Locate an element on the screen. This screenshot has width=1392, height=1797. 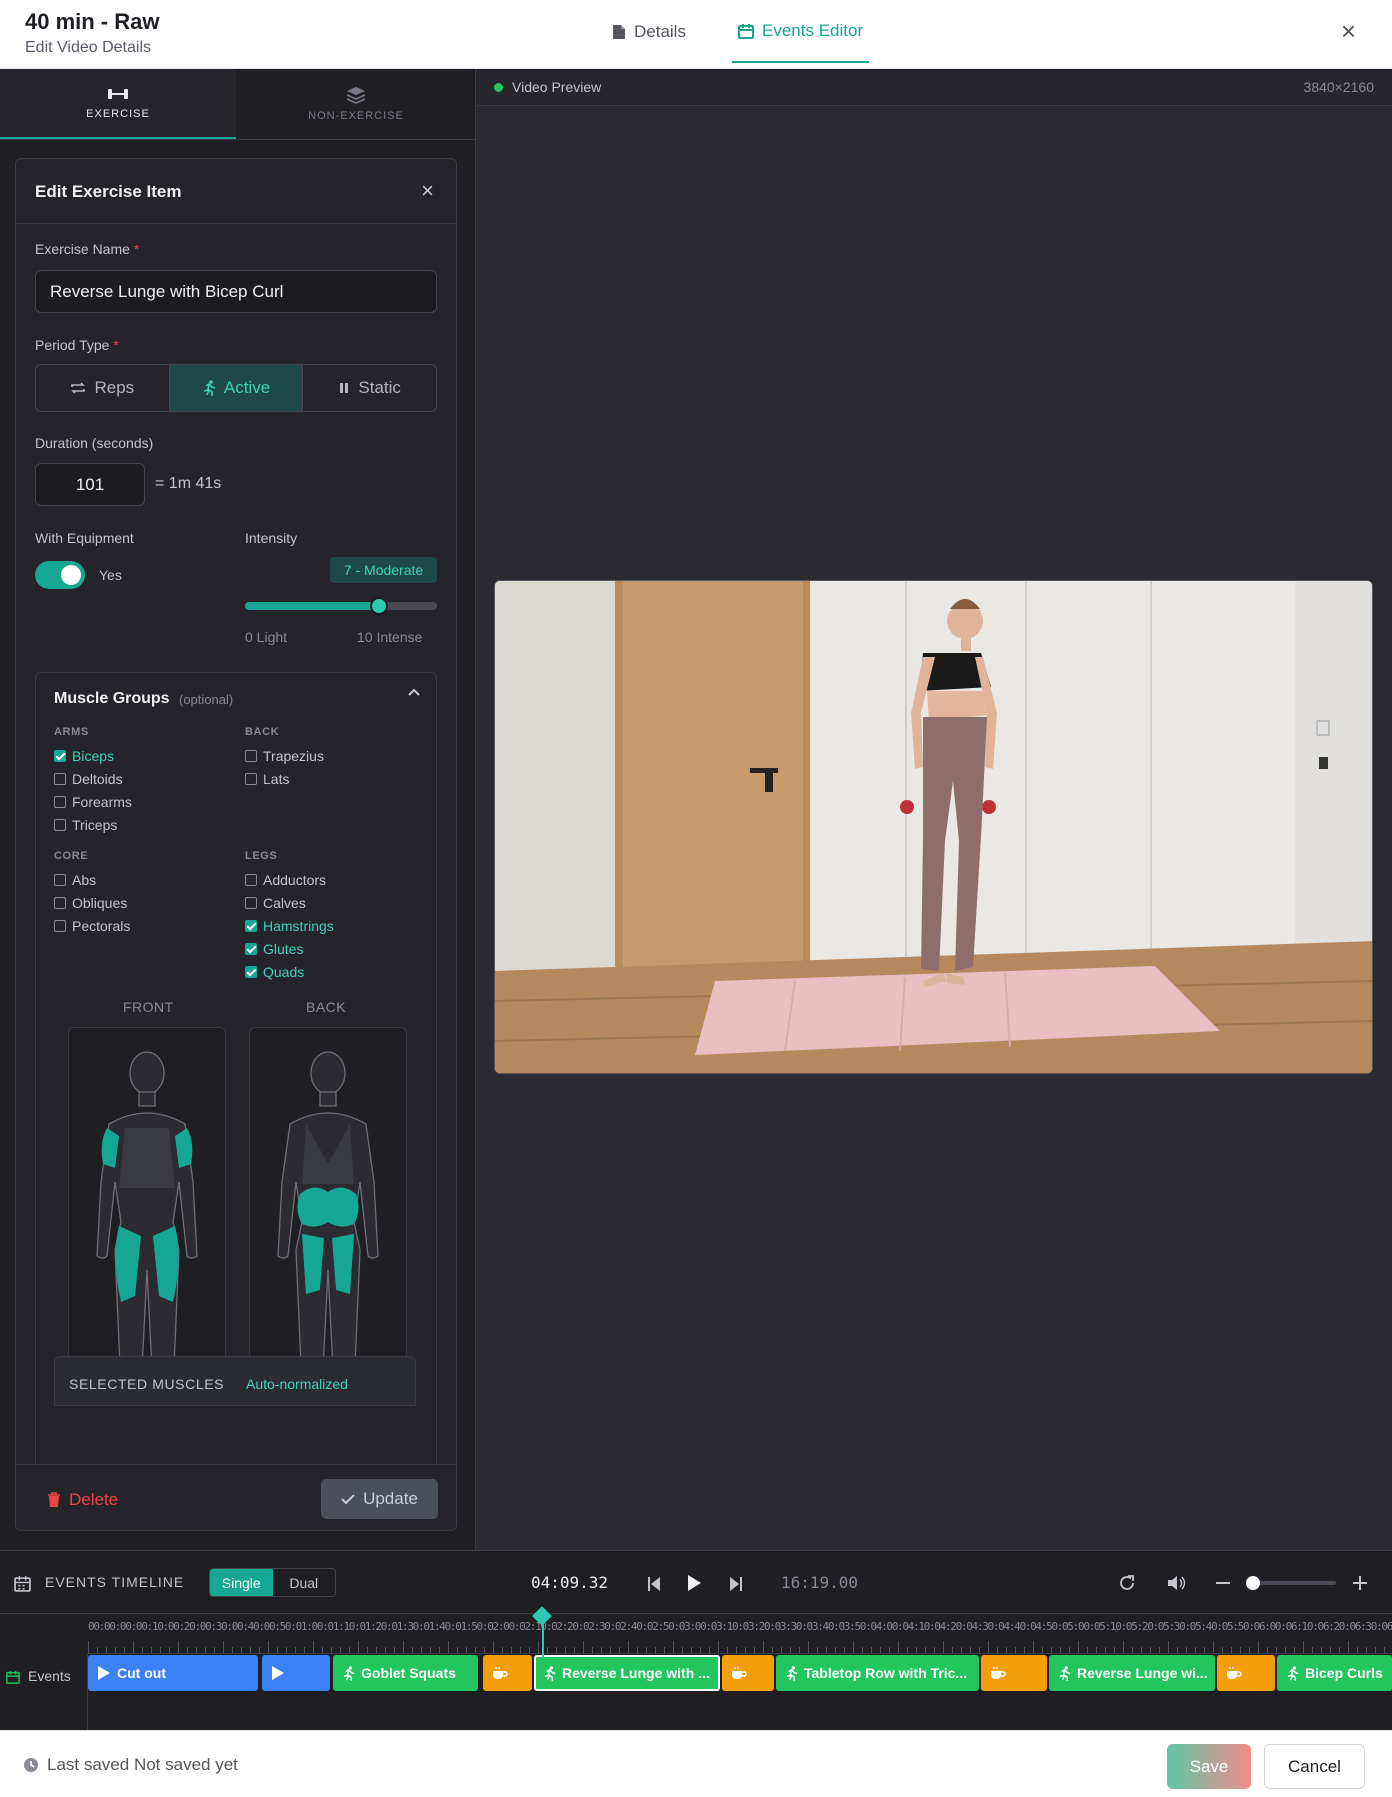
intensity-thumb is located at coordinates (379, 606).